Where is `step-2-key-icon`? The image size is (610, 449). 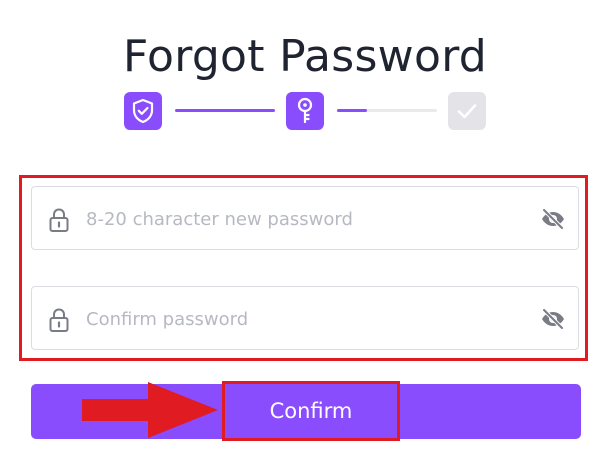
step-2-key-icon is located at coordinates (305, 111).